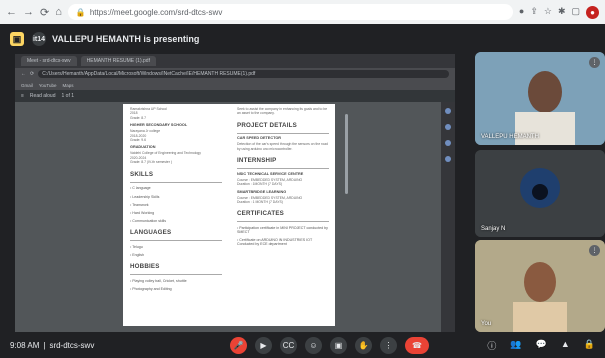  What do you see at coordinates (592, 12) in the screenshot?
I see `profile-avatar: ●` at bounding box center [592, 12].